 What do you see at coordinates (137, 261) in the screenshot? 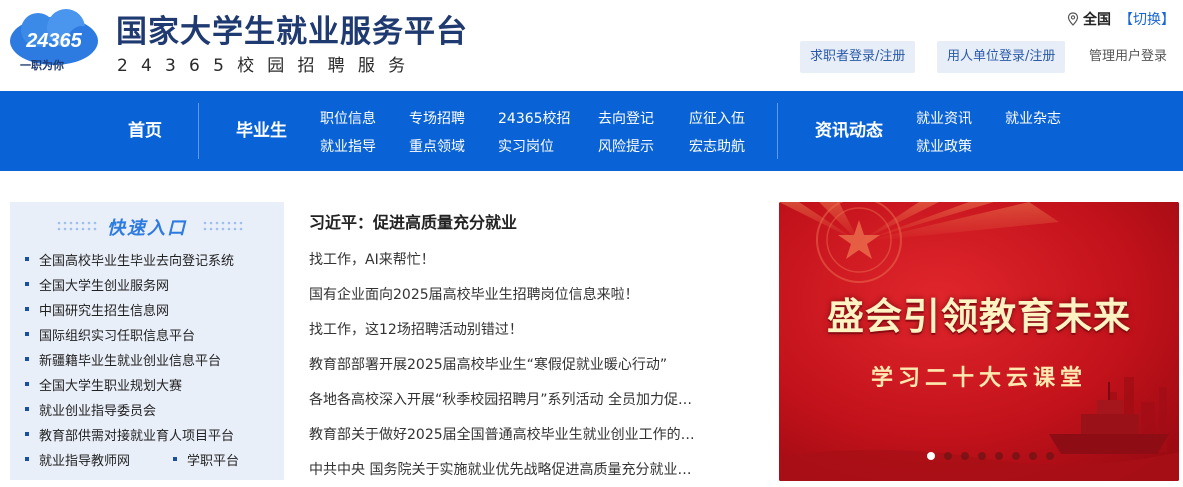
I see `quick-link-label: 全国高校毕业生毕业去向登记系统` at bounding box center [137, 261].